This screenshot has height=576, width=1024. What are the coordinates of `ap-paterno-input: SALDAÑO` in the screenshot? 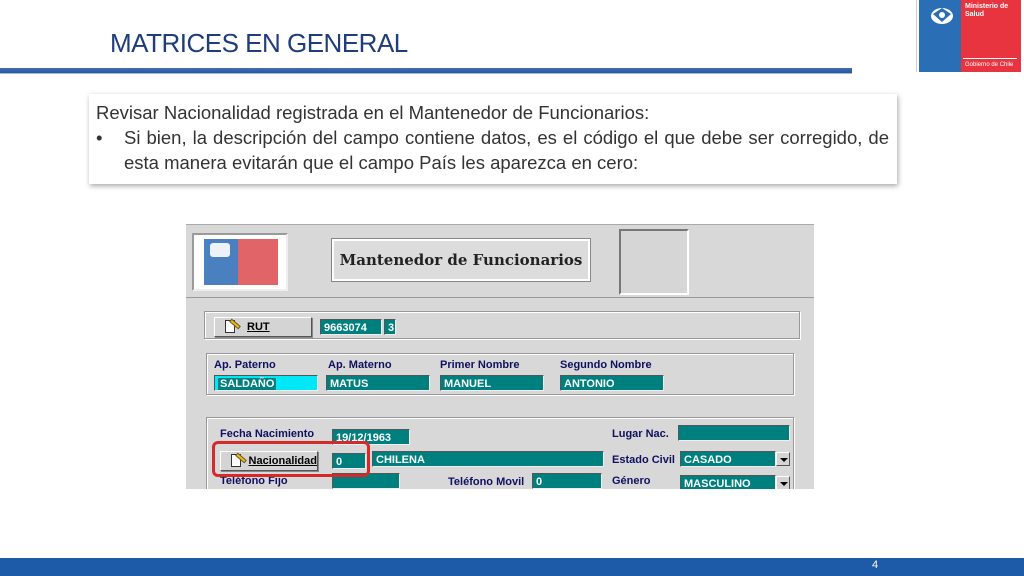 It's located at (266, 383).